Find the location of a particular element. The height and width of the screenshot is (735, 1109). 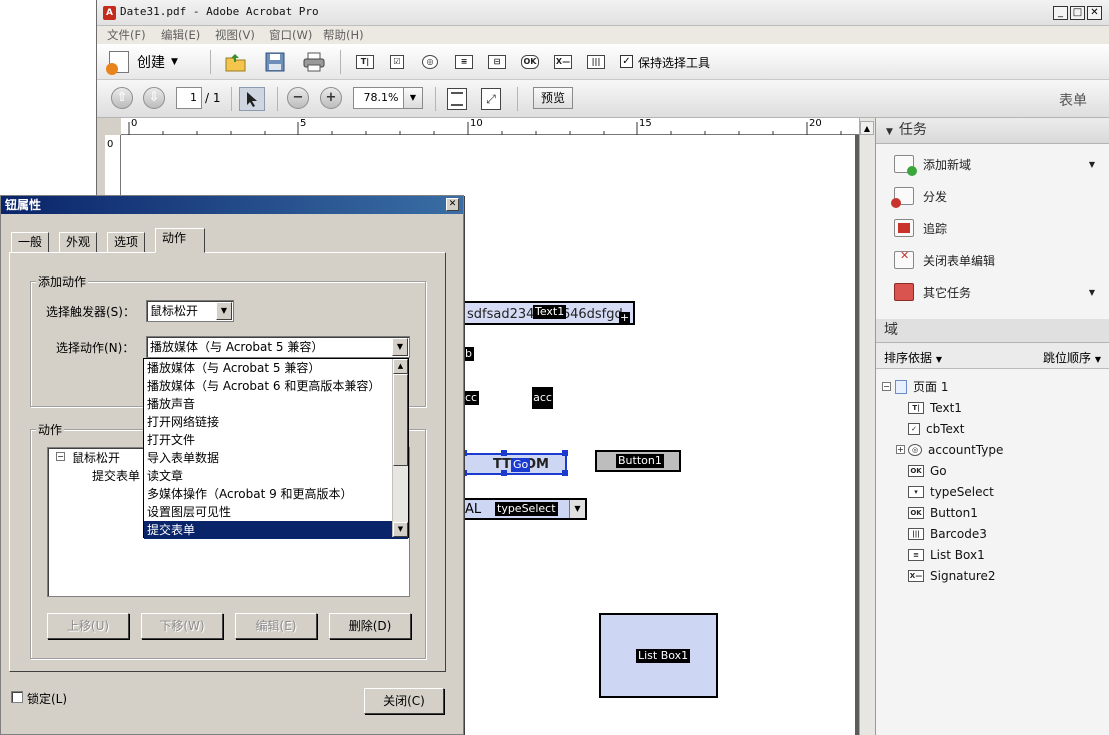

dropdown-option: 设置图层可见性 is located at coordinates (276, 512).